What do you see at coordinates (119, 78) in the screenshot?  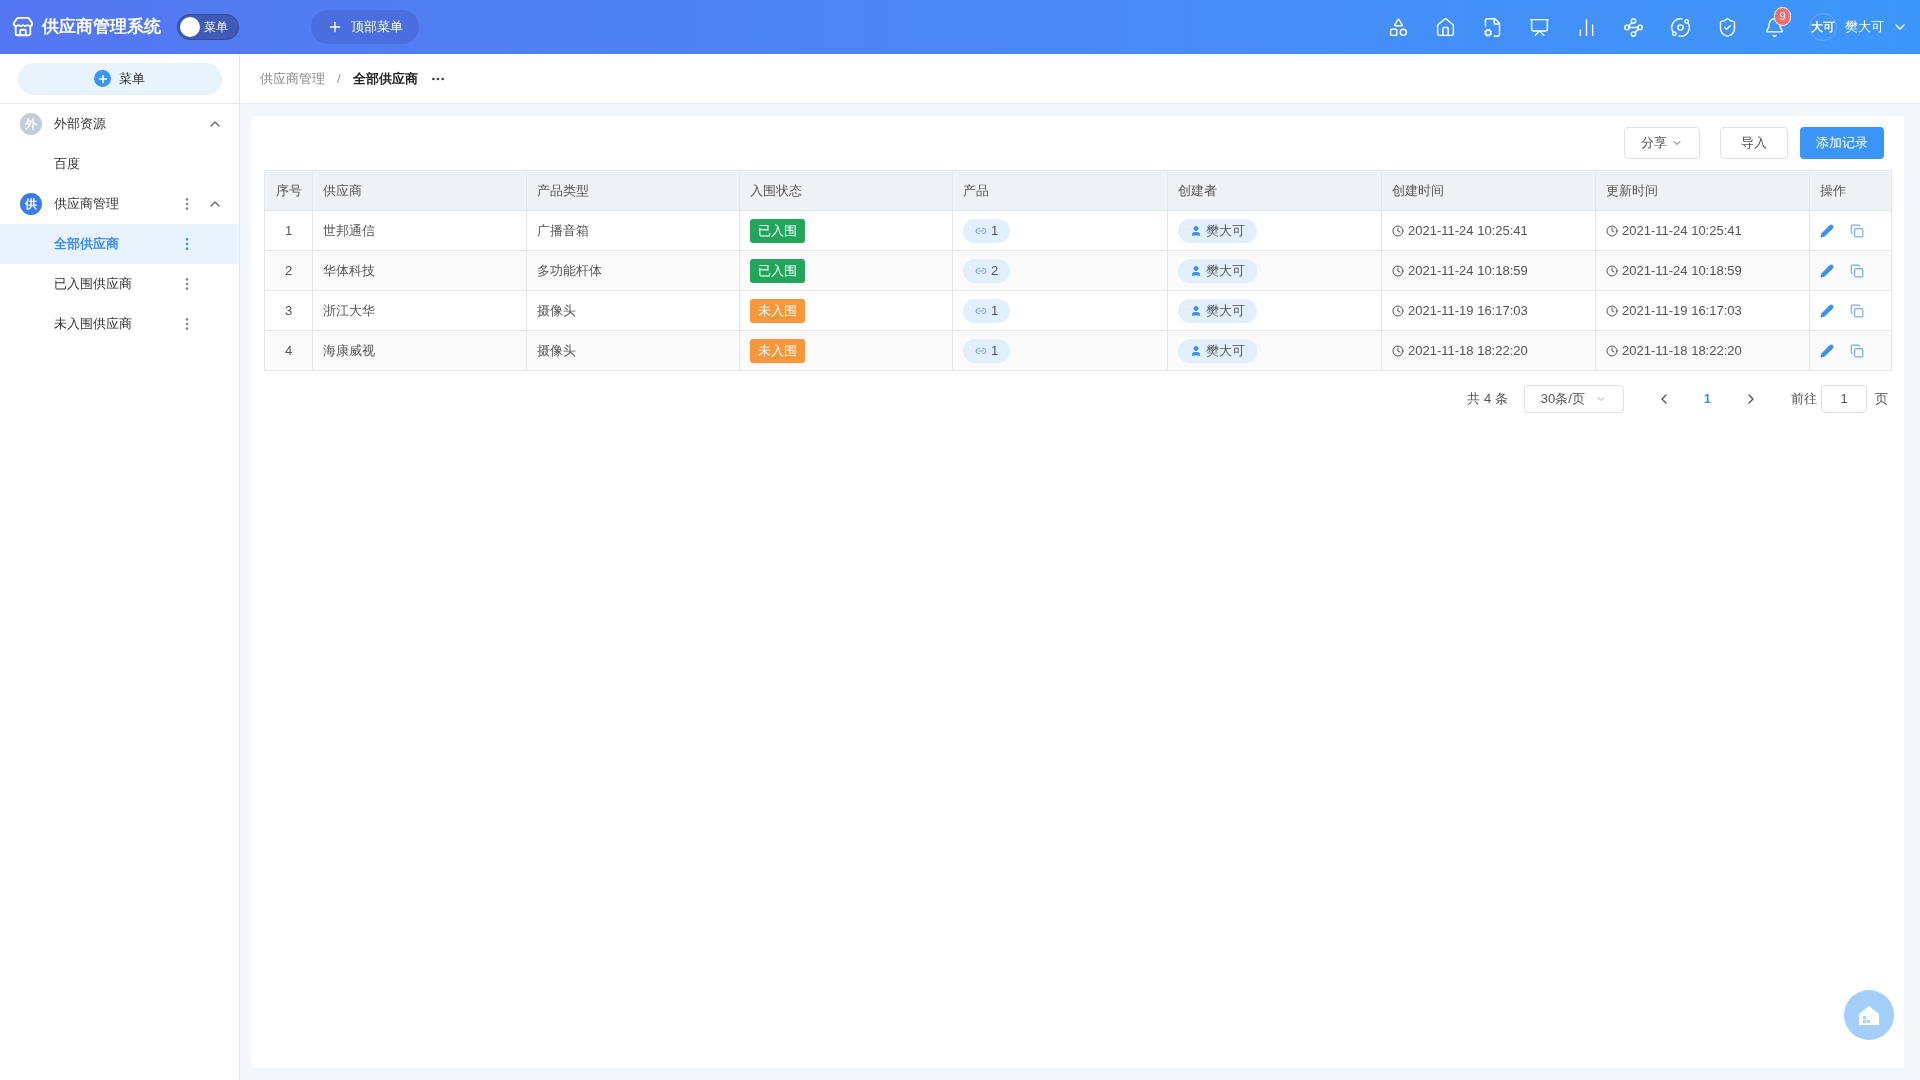 I see `add-menu-button: 菜单` at bounding box center [119, 78].